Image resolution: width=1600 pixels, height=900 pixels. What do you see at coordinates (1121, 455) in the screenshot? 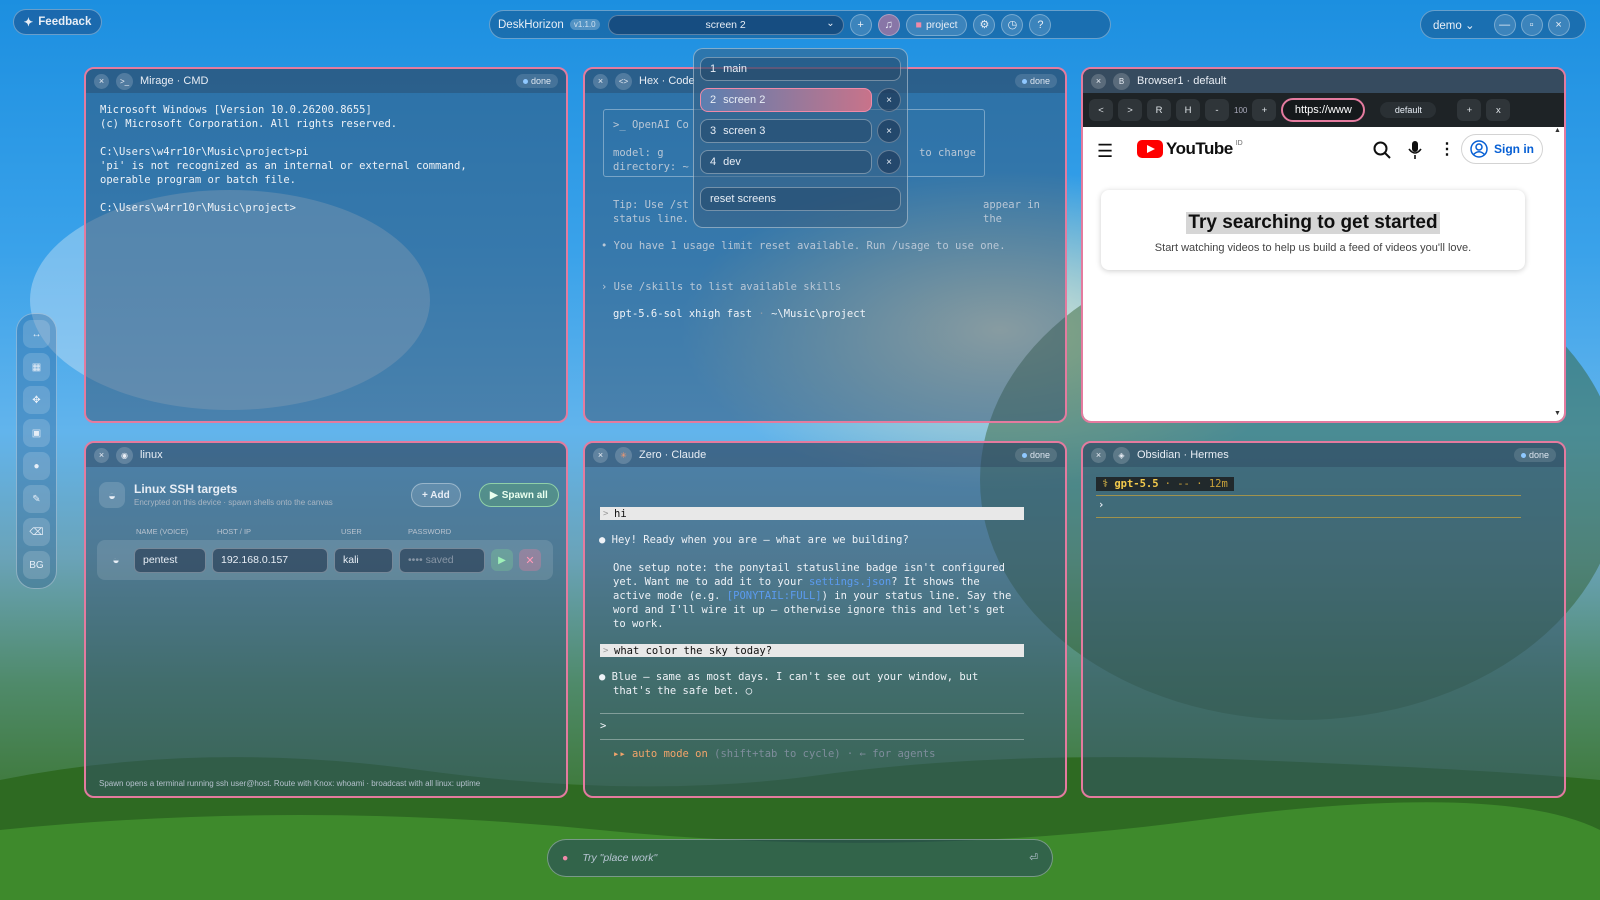
I see `hermes-icon: ◈` at bounding box center [1121, 455].